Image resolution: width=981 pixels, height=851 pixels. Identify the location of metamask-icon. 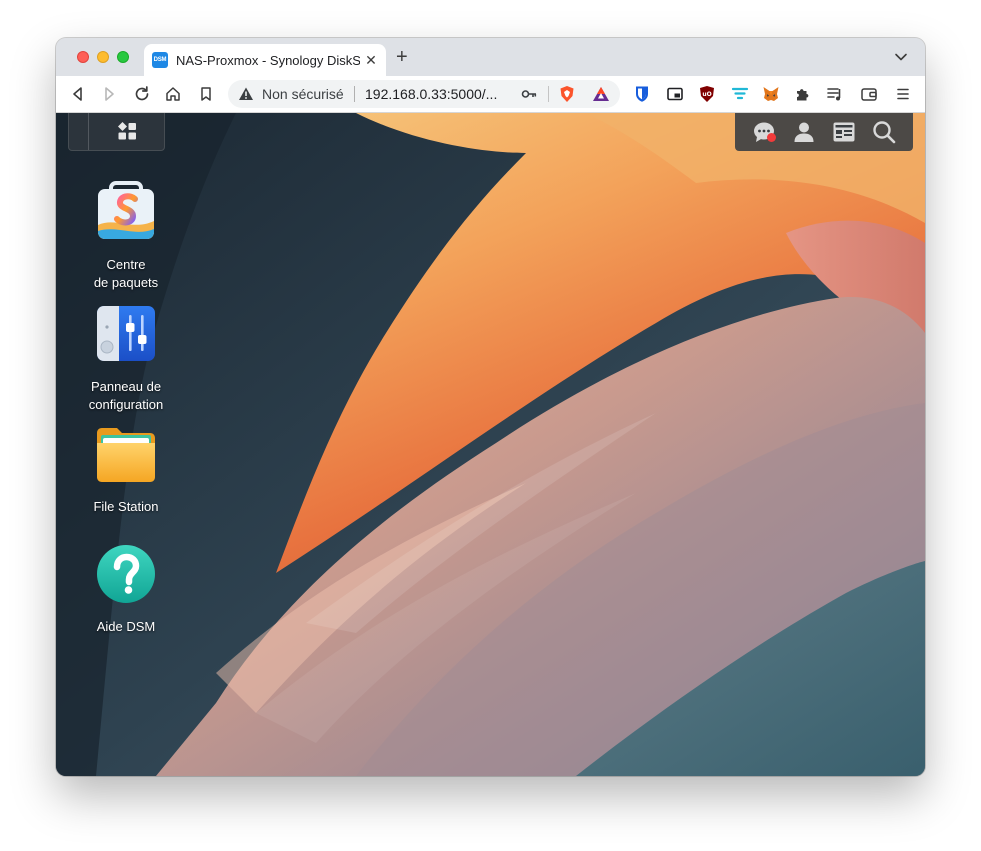
(771, 94).